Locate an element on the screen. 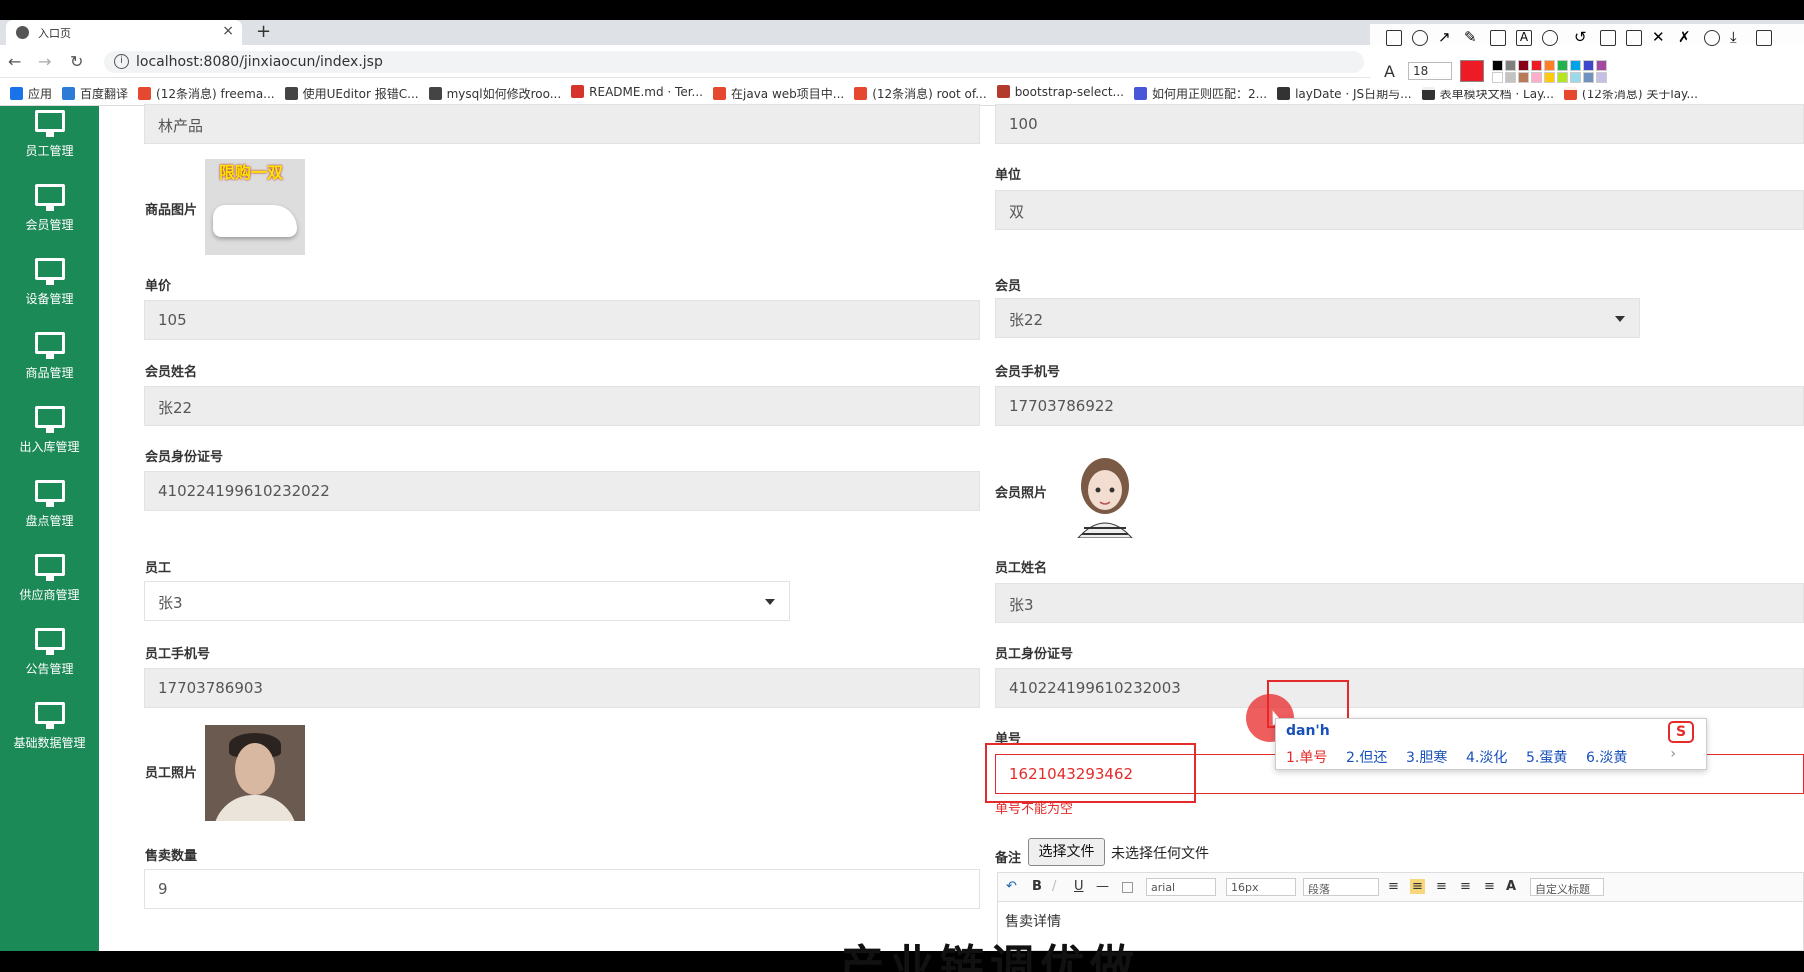 The image size is (1804, 972). align-center-icon: ≡ is located at coordinates (1441, 886).